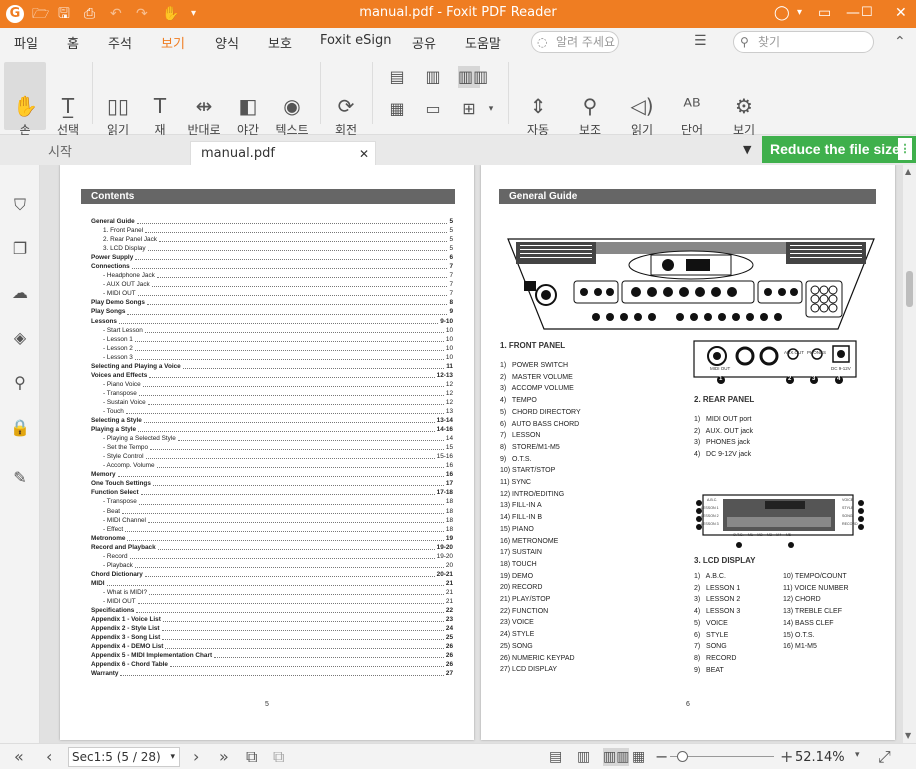  What do you see at coordinates (724, 399) in the screenshot?
I see `rear-panel-title: 2. REAR PANEL` at bounding box center [724, 399].